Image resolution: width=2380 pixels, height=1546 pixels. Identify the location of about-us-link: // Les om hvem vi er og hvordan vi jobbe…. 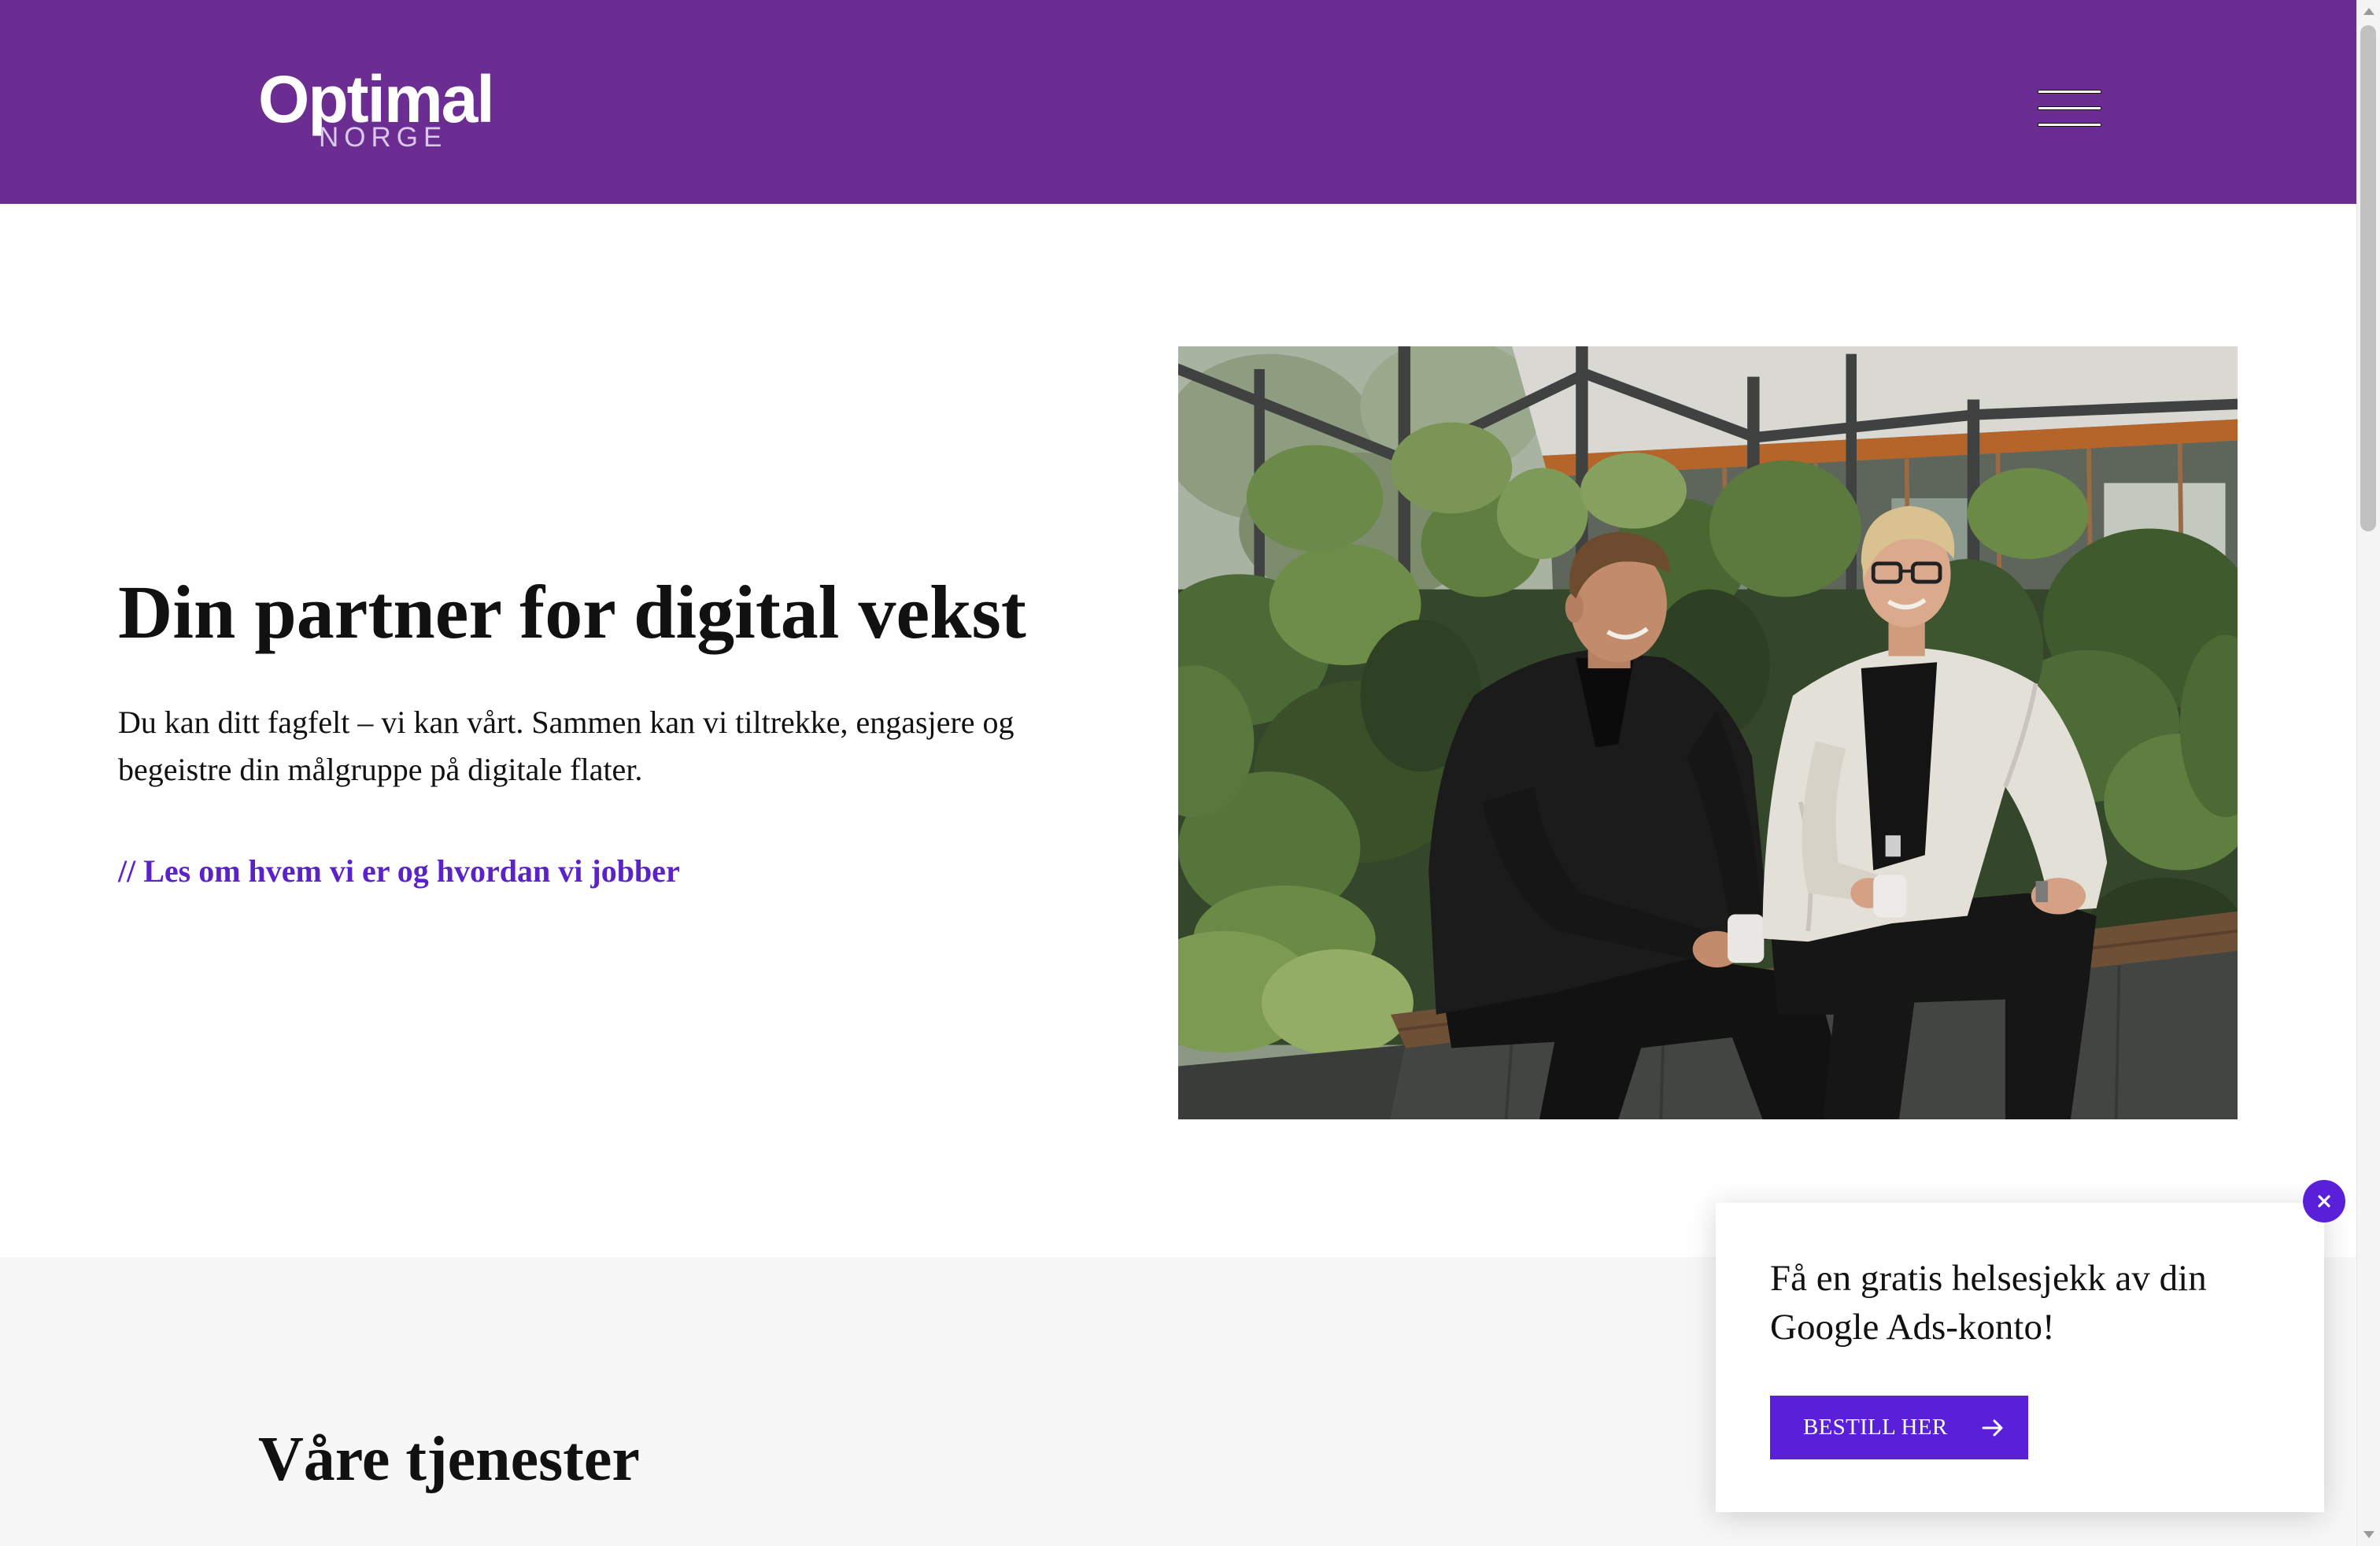
(399, 871).